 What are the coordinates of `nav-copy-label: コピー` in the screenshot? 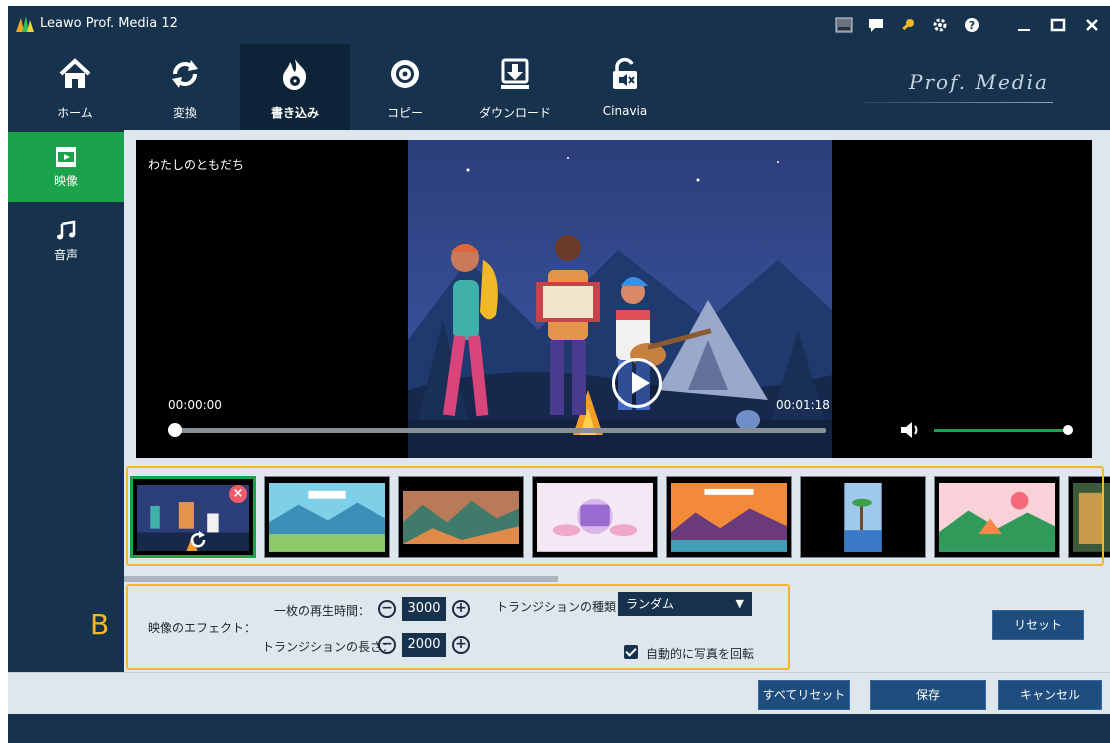 It's located at (404, 113).